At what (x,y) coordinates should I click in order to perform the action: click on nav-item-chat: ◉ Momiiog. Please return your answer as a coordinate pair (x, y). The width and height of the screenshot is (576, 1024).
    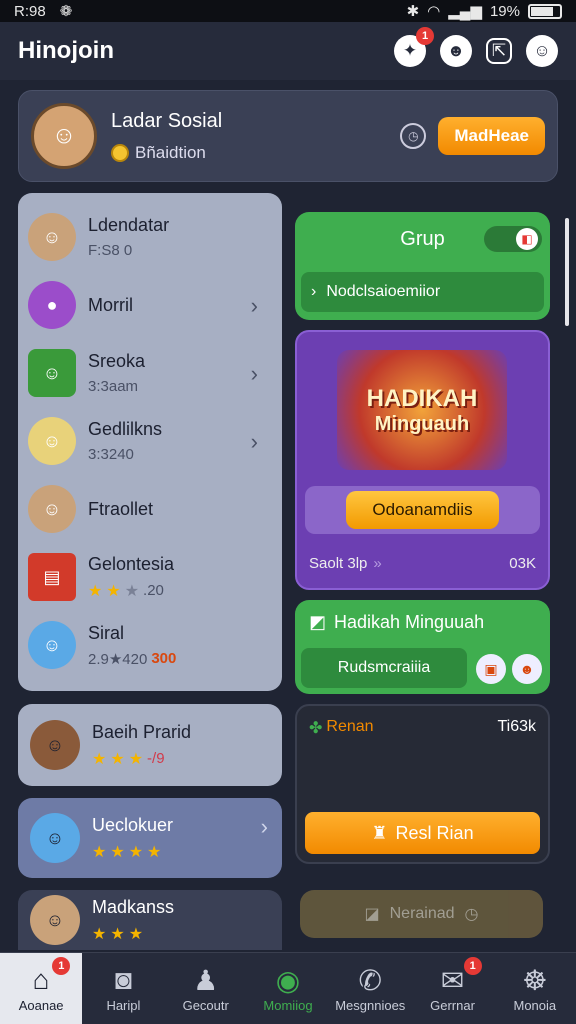
    Looking at the image, I should click on (288, 988).